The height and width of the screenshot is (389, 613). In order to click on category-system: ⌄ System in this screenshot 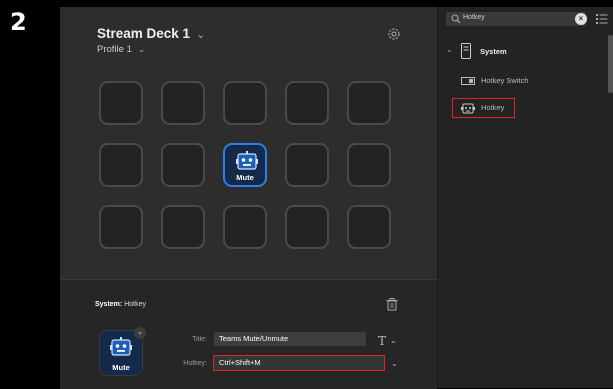, I will do `click(526, 51)`.